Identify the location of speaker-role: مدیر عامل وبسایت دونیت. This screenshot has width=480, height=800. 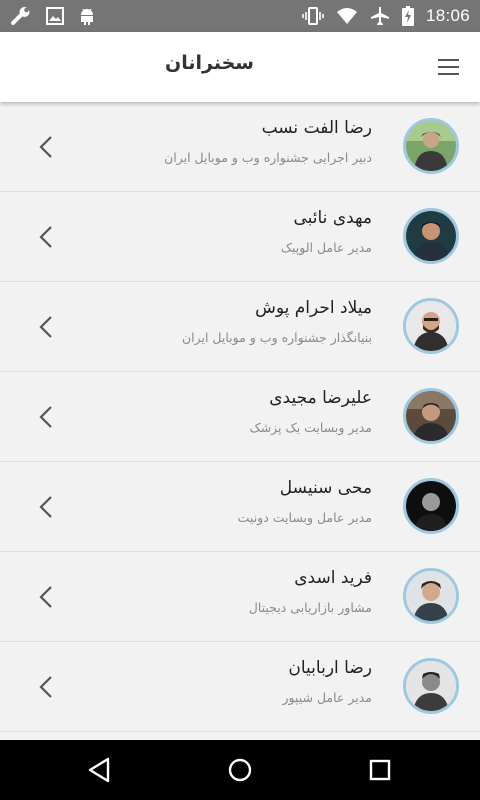
(304, 517).